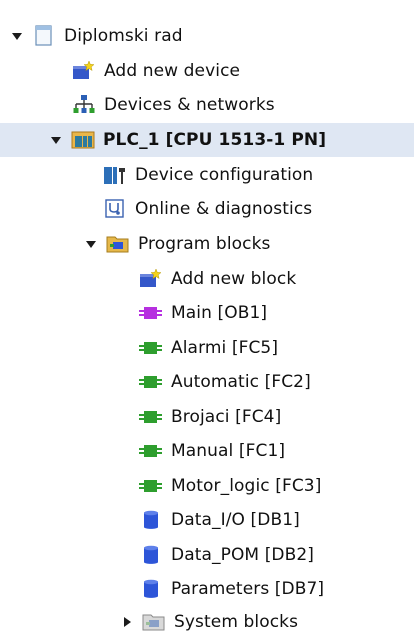 The image size is (414, 639). Describe the element at coordinates (234, 279) in the screenshot. I see `tree-node-label: Add new block` at that location.